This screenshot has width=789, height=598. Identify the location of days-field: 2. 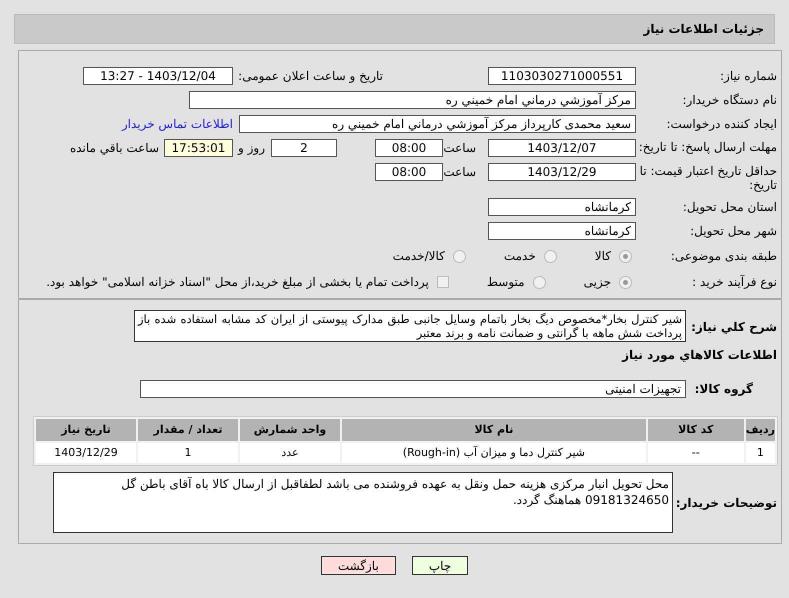
(304, 148).